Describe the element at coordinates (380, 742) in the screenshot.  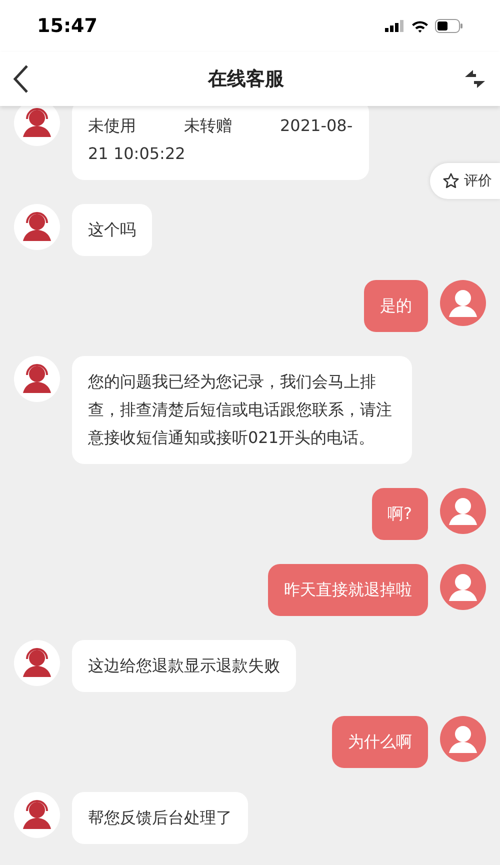
I see `message-bubble: 为什么啊` at that location.